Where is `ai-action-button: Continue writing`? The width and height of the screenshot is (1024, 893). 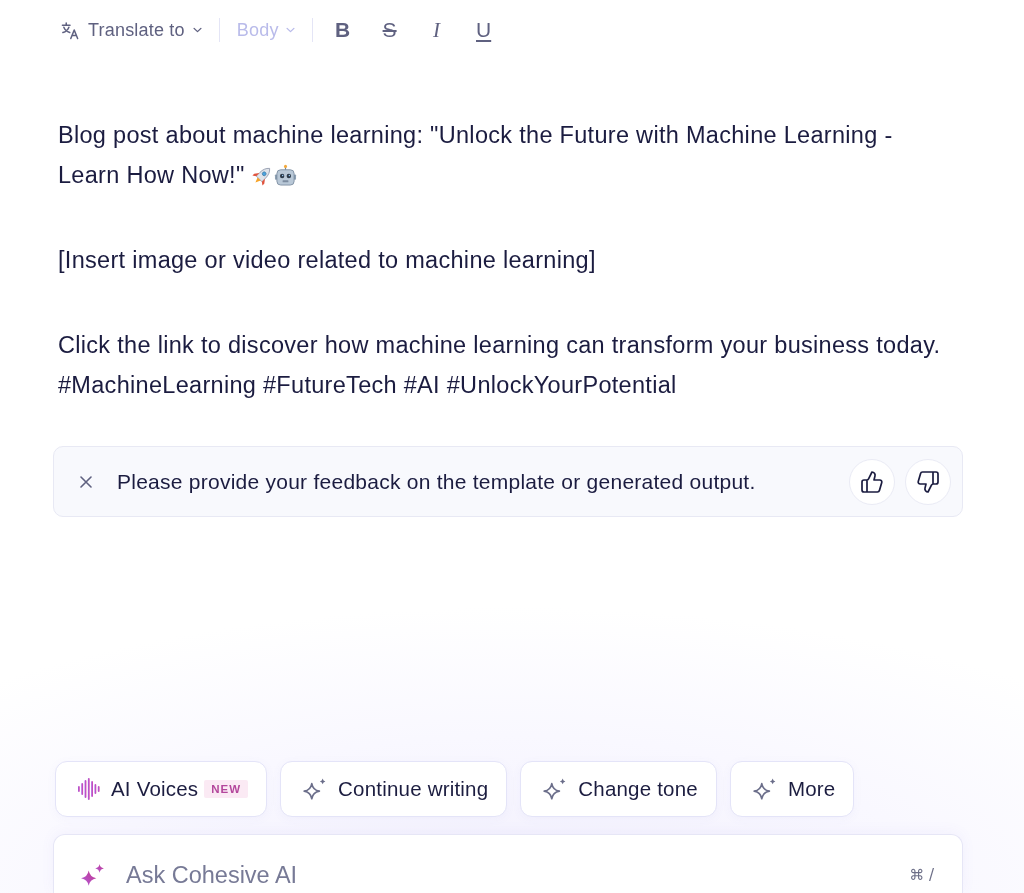
ai-action-button: Continue writing is located at coordinates (394, 789).